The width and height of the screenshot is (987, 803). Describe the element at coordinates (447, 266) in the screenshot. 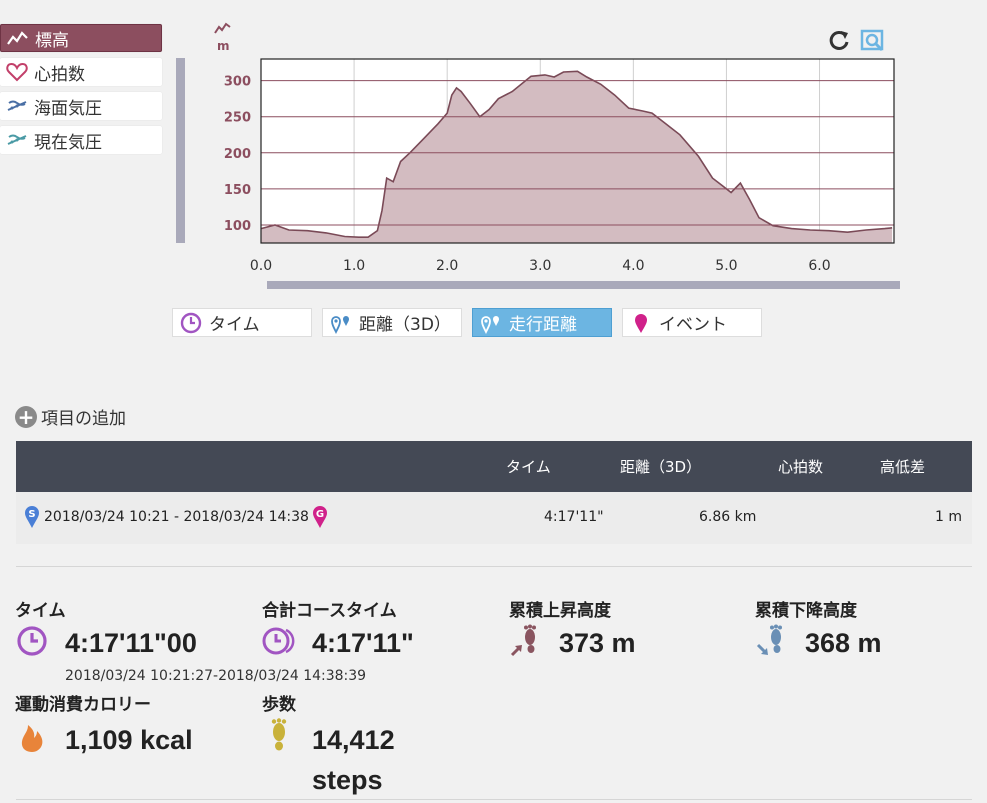

I see `x-tick-label: 2.0` at that location.